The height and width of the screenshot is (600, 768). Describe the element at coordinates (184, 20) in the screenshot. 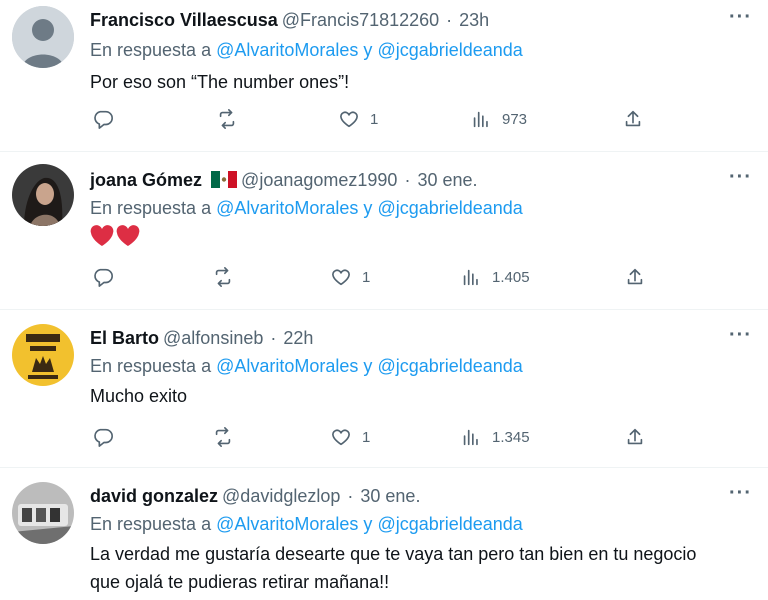

I see `display-name: Francisco Villaescusa` at that location.